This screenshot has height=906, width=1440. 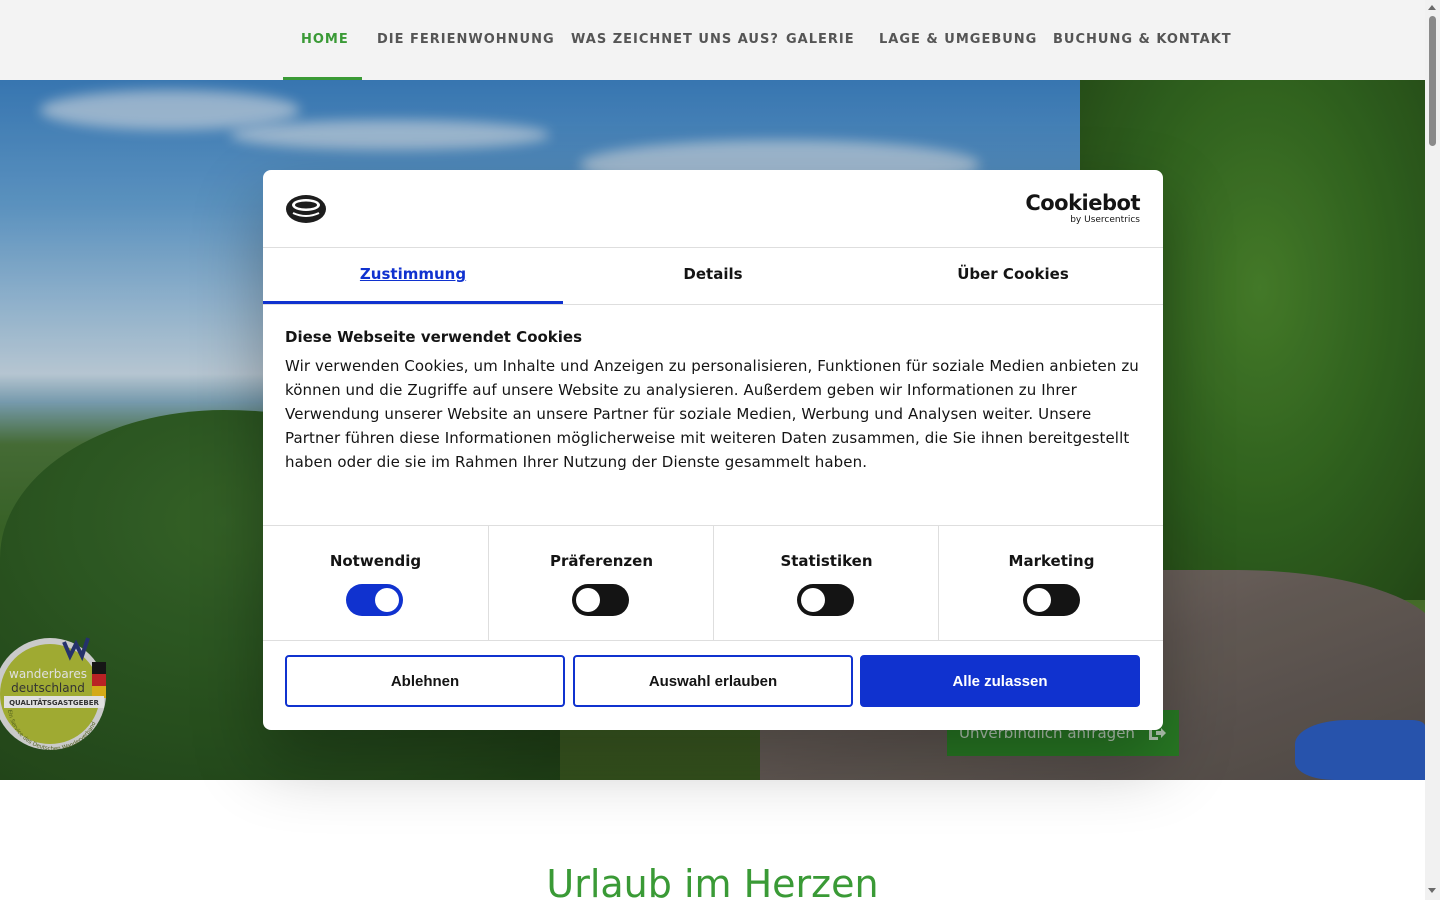 What do you see at coordinates (1432, 450) in the screenshot?
I see `page-scrollbar` at bounding box center [1432, 450].